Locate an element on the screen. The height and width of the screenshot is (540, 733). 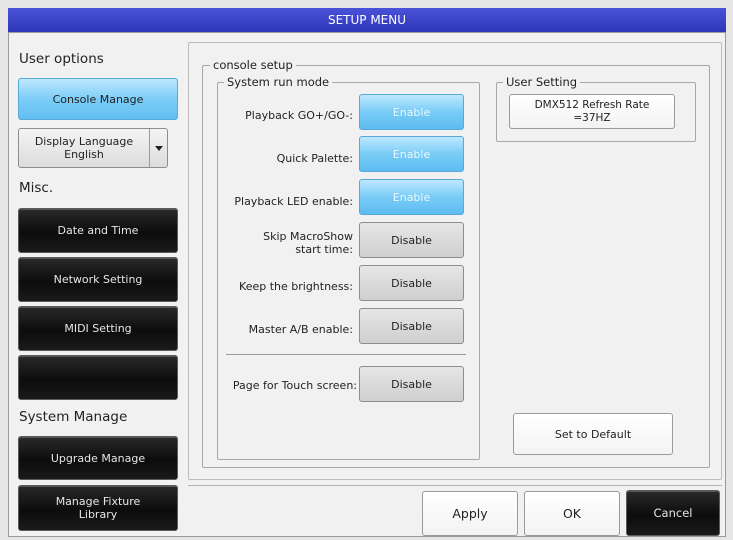
midi-setting-button: MIDI Setting is located at coordinates (98, 328).